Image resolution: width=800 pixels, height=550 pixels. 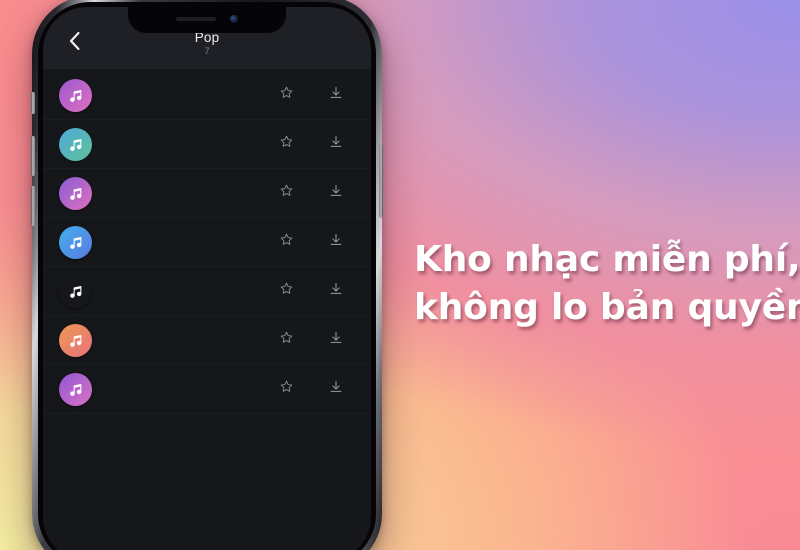 What do you see at coordinates (607, 284) in the screenshot?
I see `promo-headline: Kho nhạc miễn phí, không lo bản quyền` at bounding box center [607, 284].